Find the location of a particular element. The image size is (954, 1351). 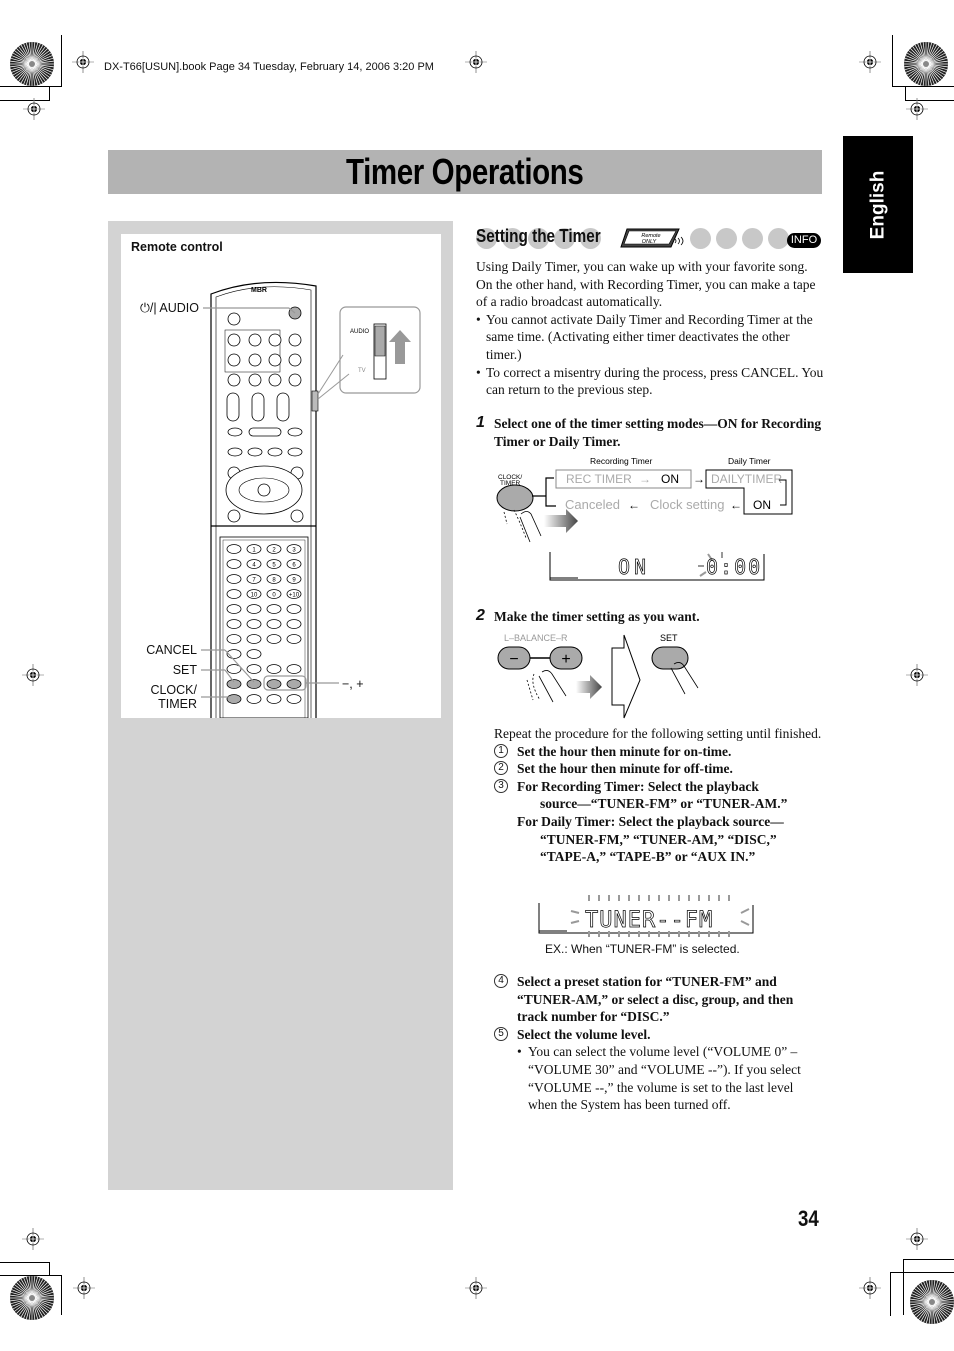

page-number: 34 is located at coordinates (808, 1218).